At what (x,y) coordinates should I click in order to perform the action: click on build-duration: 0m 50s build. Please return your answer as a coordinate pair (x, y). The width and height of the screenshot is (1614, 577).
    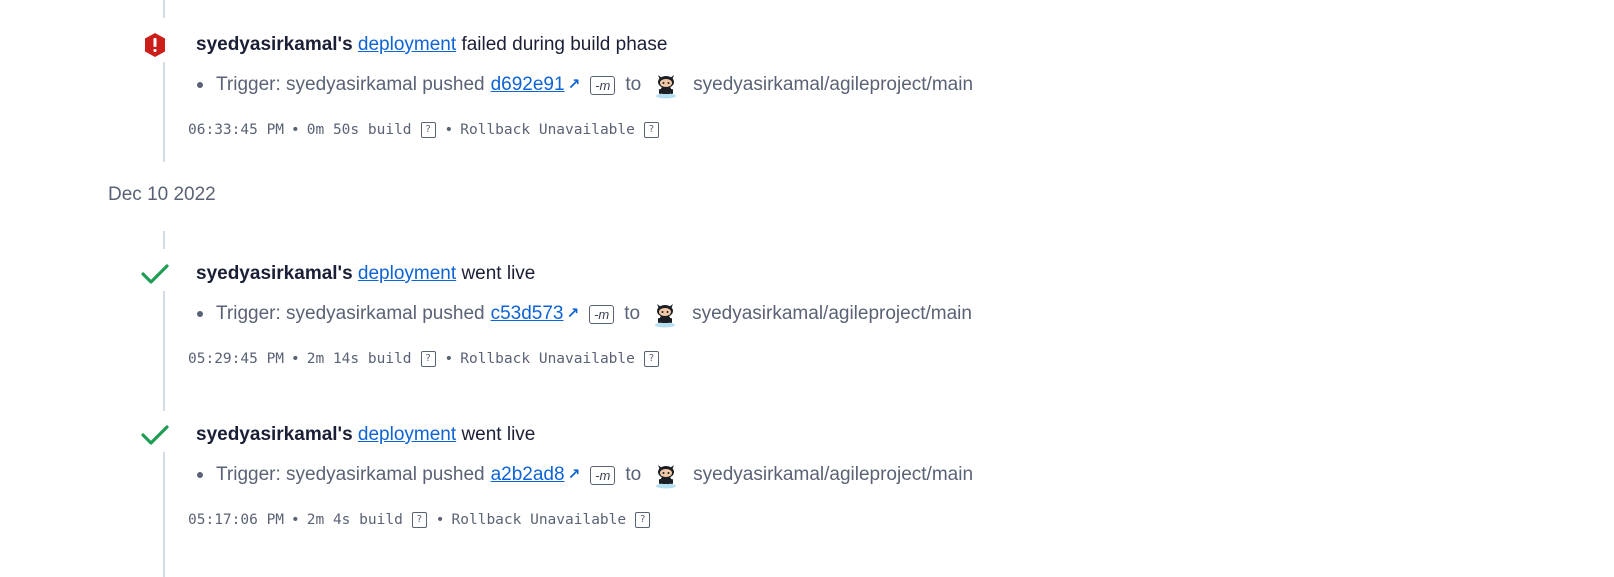
    Looking at the image, I should click on (359, 130).